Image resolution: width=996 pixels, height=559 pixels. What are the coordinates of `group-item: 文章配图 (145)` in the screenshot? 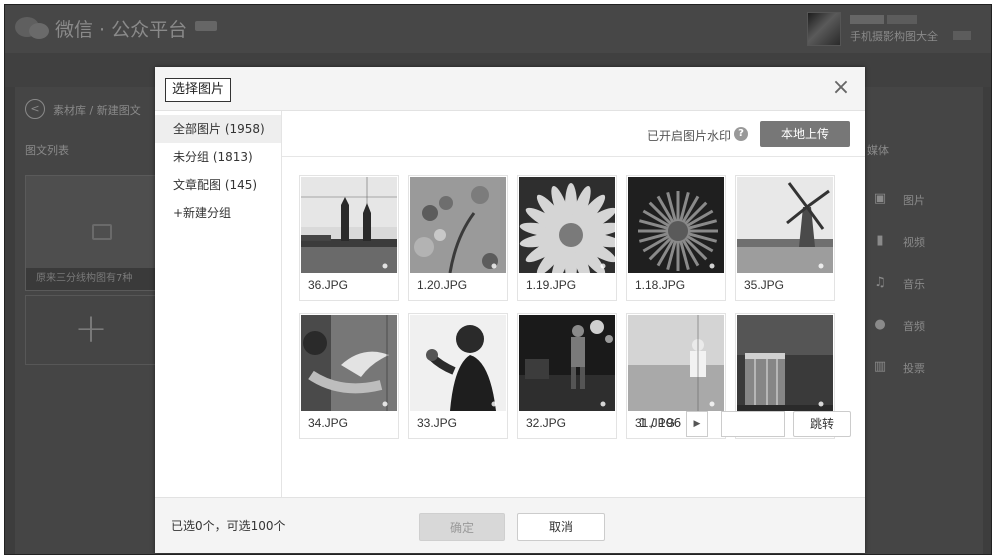 It's located at (218, 185).